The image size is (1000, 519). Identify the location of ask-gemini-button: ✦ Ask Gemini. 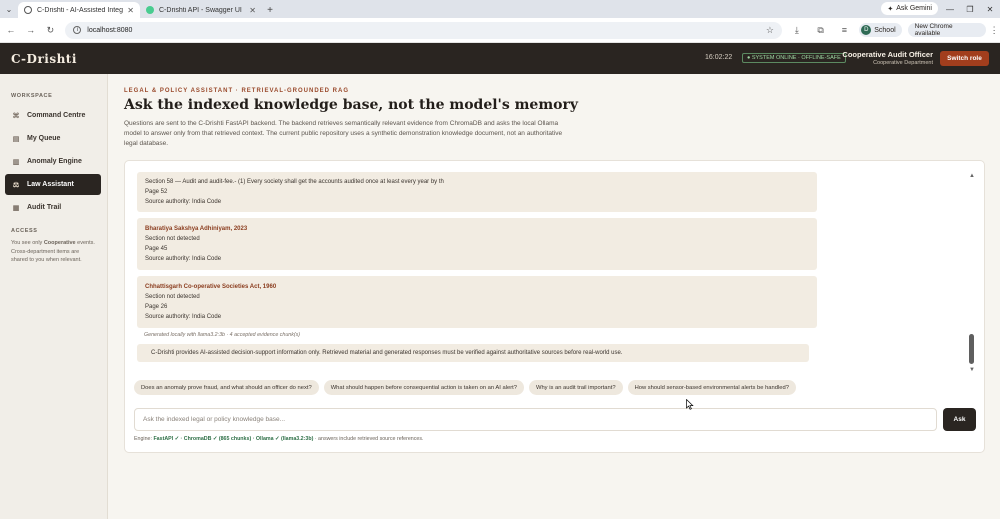
(909, 8).